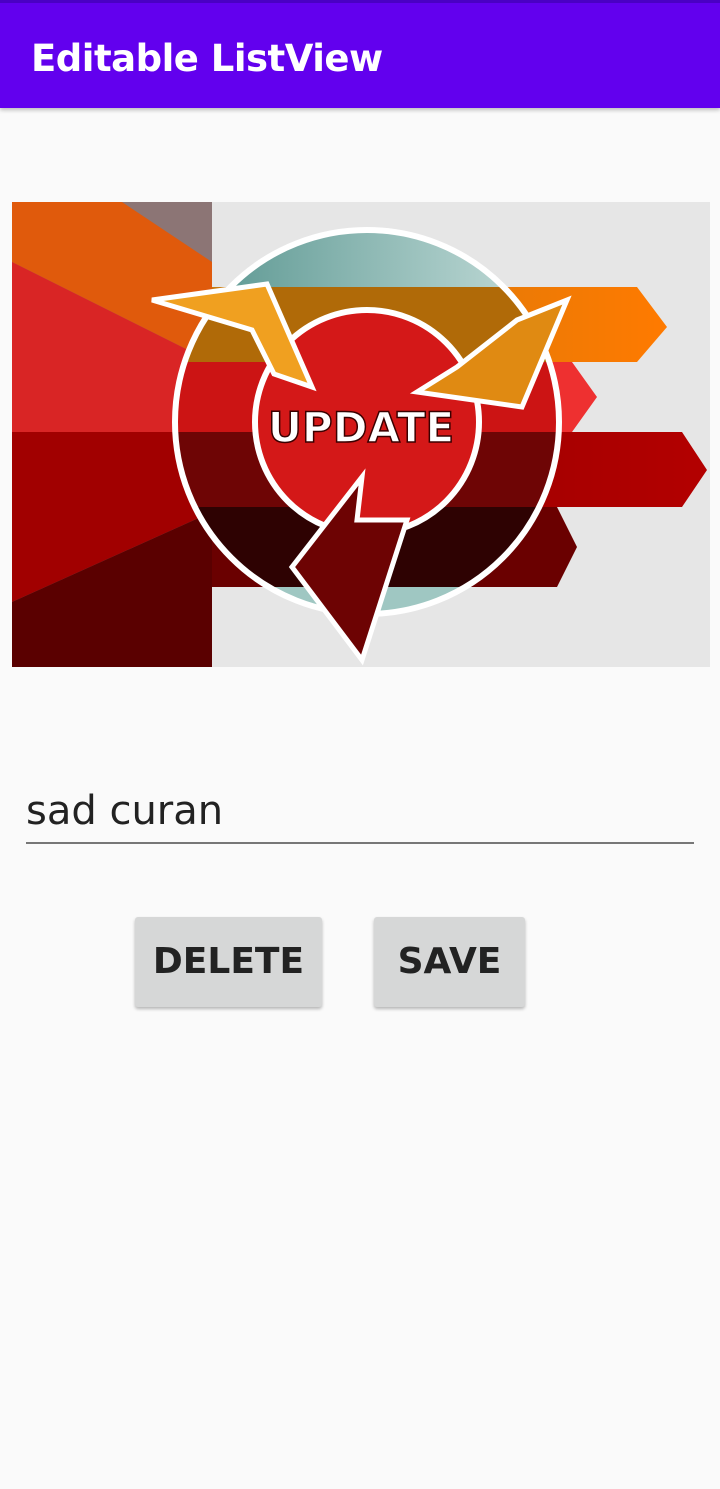 The width and height of the screenshot is (720, 1489). I want to click on name-input, so click(360, 812).